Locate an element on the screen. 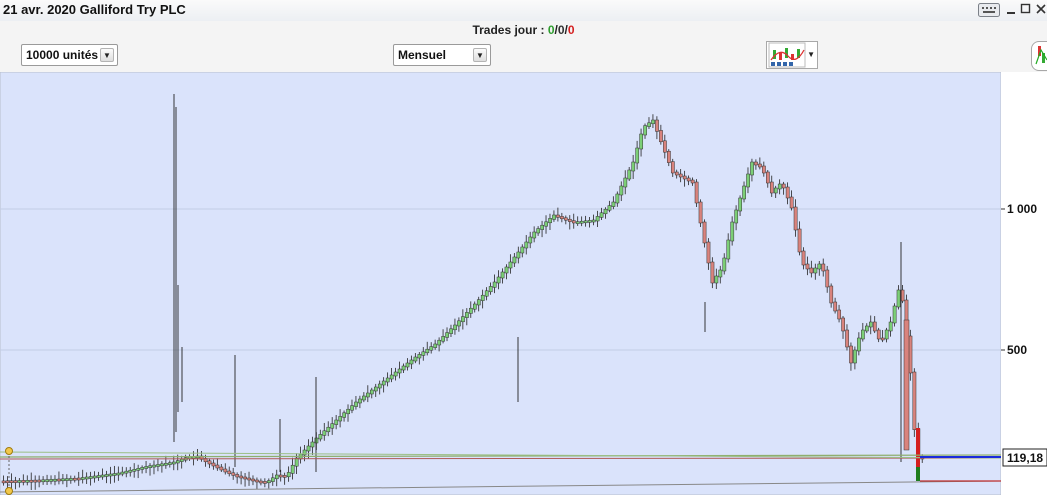  keyboard-icon is located at coordinates (989, 11).